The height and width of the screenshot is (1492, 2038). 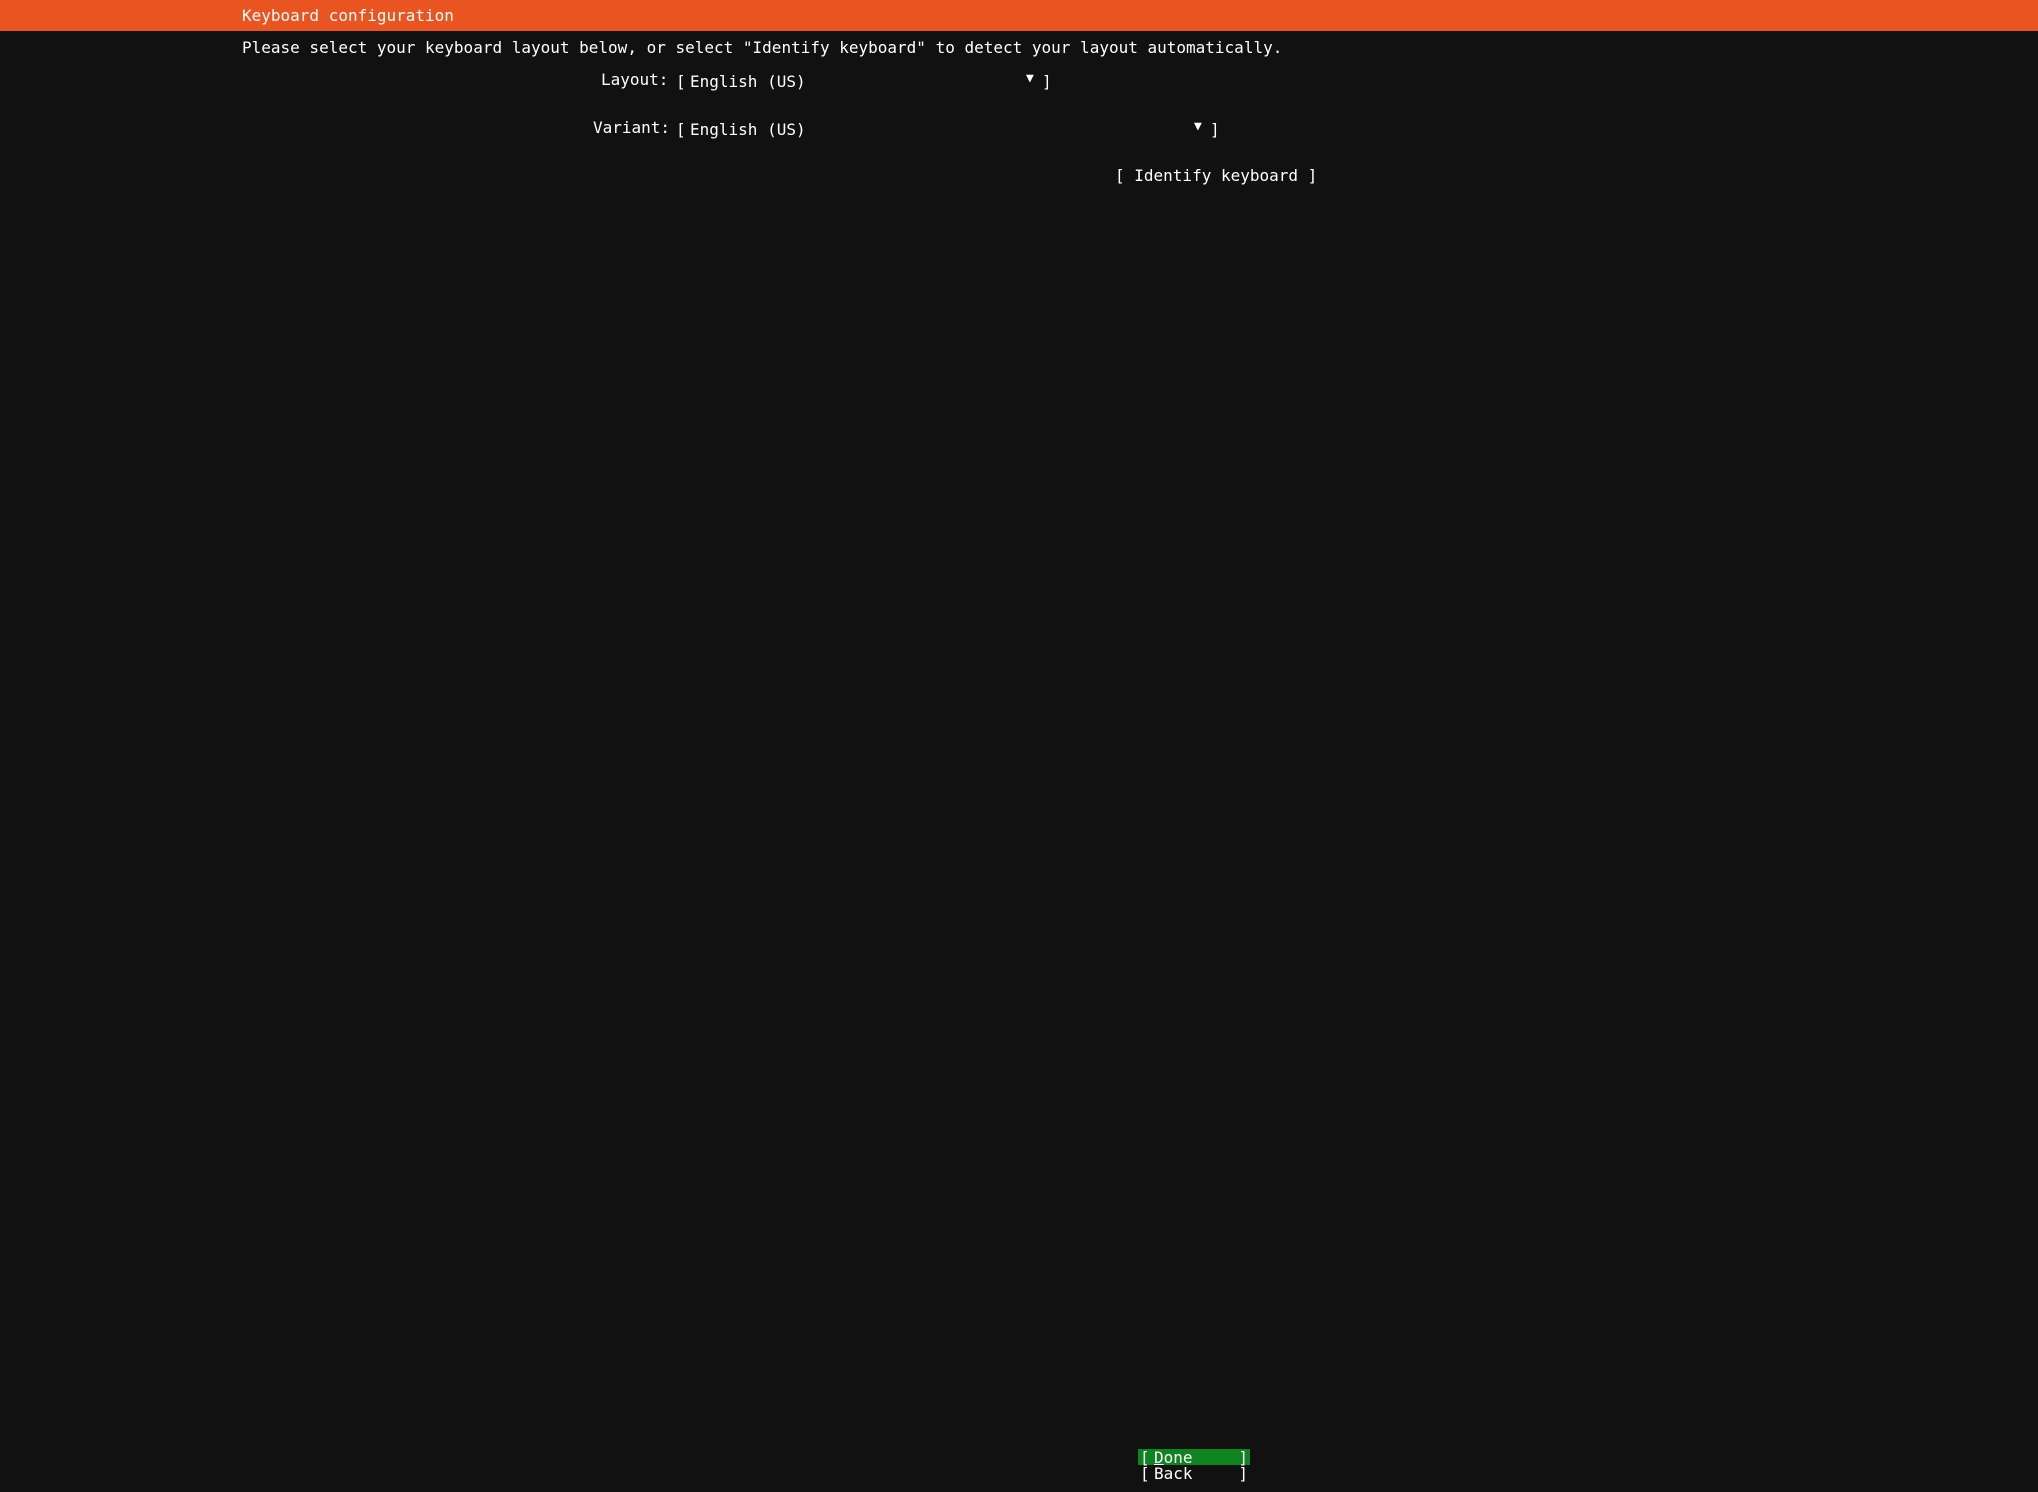 I want to click on variant-label: Variant:, so click(x=632, y=127).